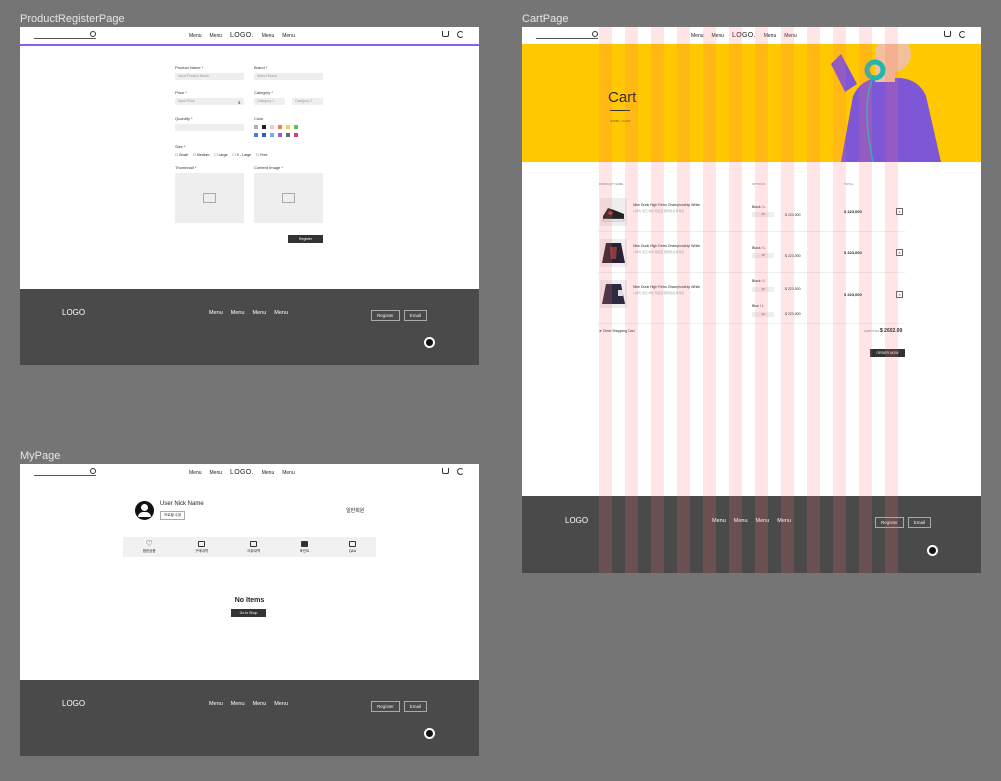 Image resolution: width=1001 pixels, height=781 pixels. Describe the element at coordinates (288, 198) in the screenshot. I see `content-image-upload` at that location.